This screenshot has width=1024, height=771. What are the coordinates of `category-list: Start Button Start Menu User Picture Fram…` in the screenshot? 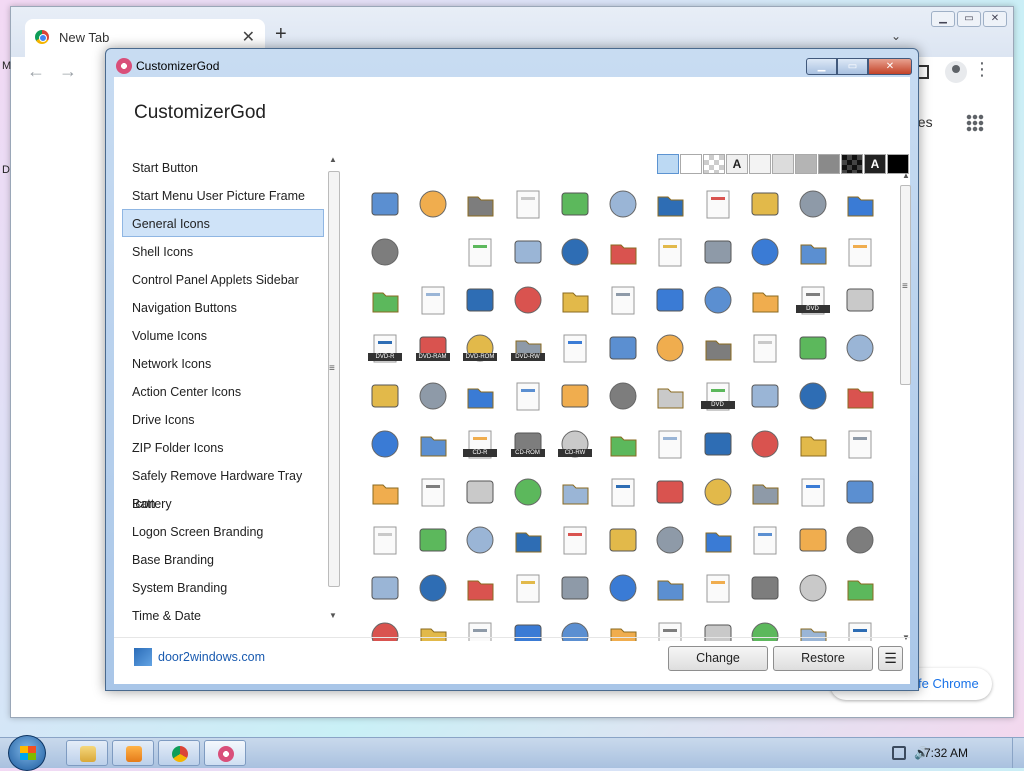 It's located at (223, 388).